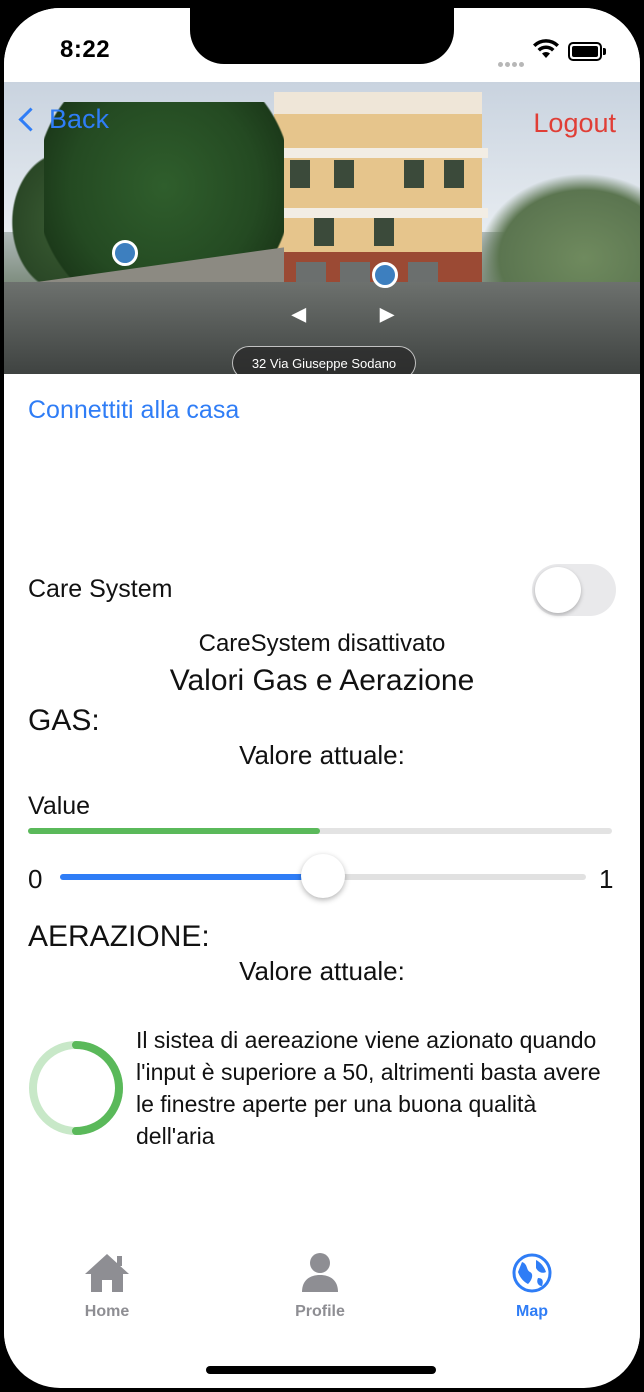 The height and width of the screenshot is (1392, 644). What do you see at coordinates (546, 48) in the screenshot?
I see `wifi-icon` at bounding box center [546, 48].